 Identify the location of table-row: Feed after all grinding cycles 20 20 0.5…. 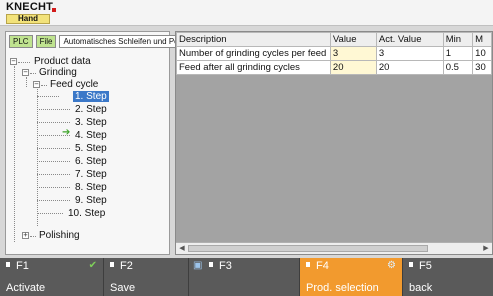
(334, 67).